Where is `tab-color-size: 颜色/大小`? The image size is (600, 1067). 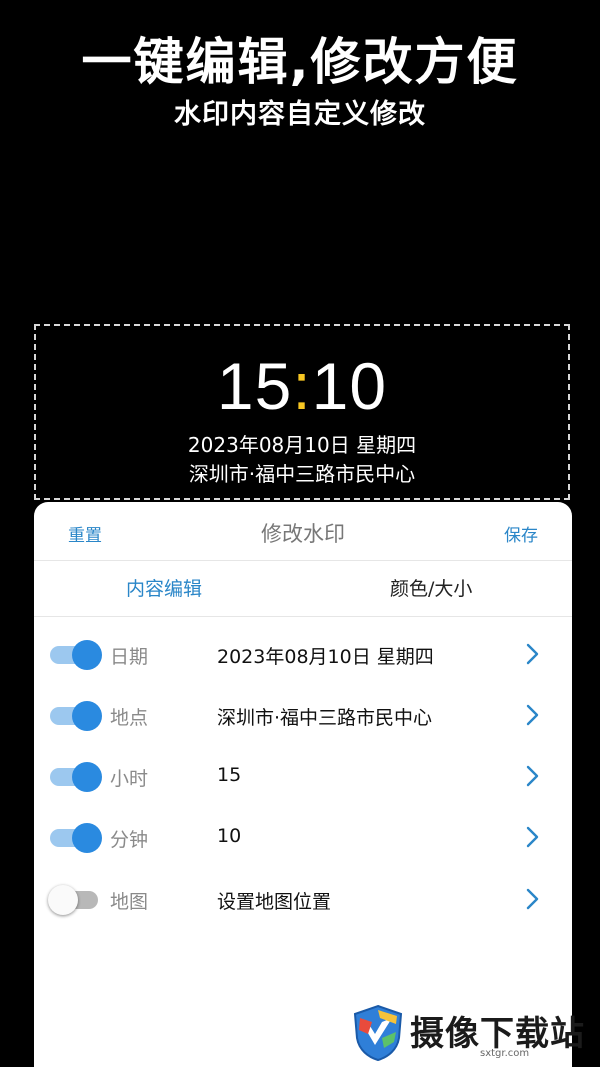 tab-color-size: 颜色/大小 is located at coordinates (431, 587).